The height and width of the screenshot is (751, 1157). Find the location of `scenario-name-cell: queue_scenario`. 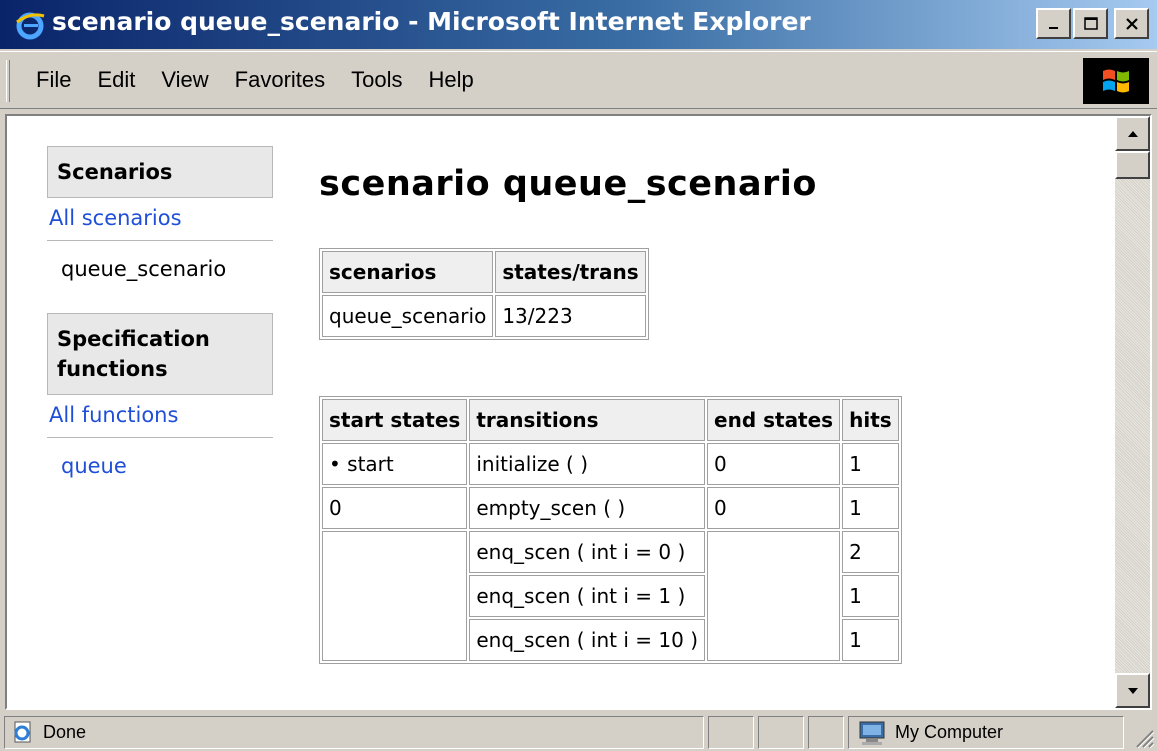

scenario-name-cell: queue_scenario is located at coordinates (408, 316).